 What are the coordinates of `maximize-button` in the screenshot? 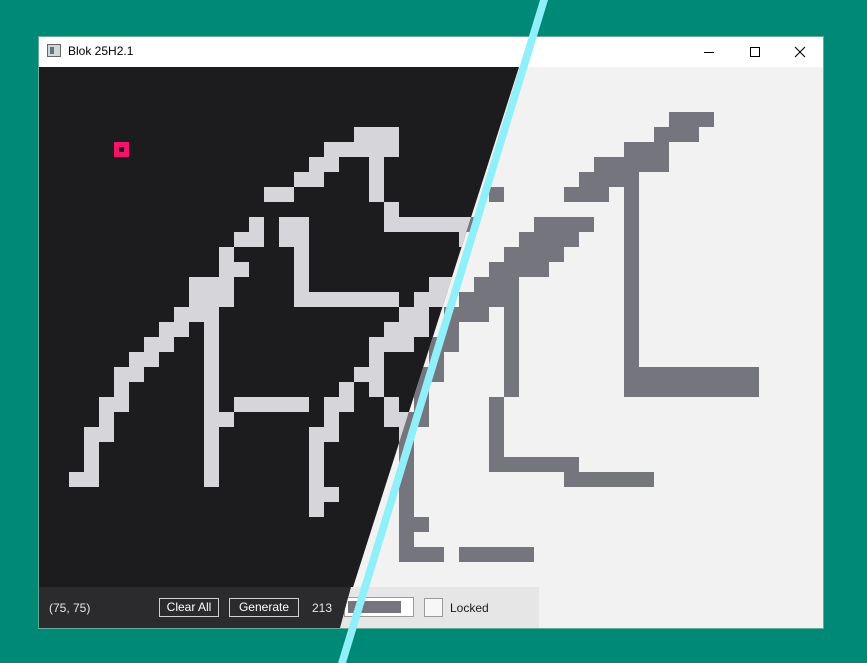 It's located at (755, 52).